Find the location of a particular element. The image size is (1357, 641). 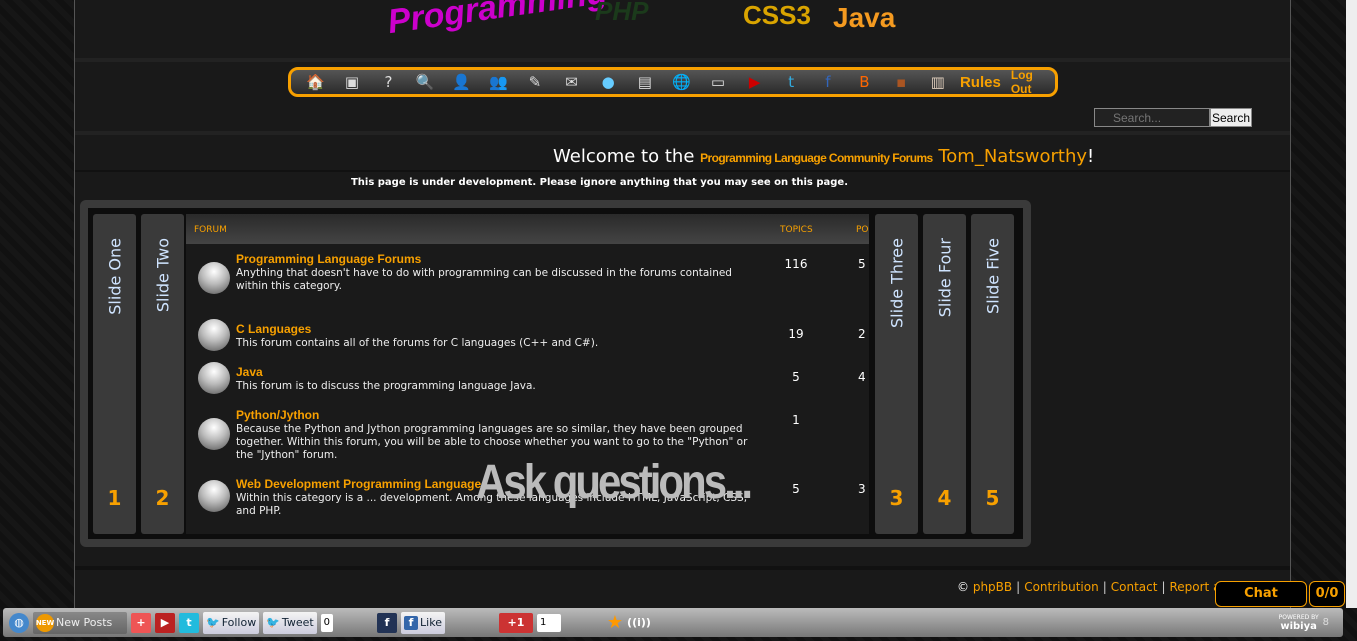

search-icon: 🔍 is located at coordinates (425, 82).